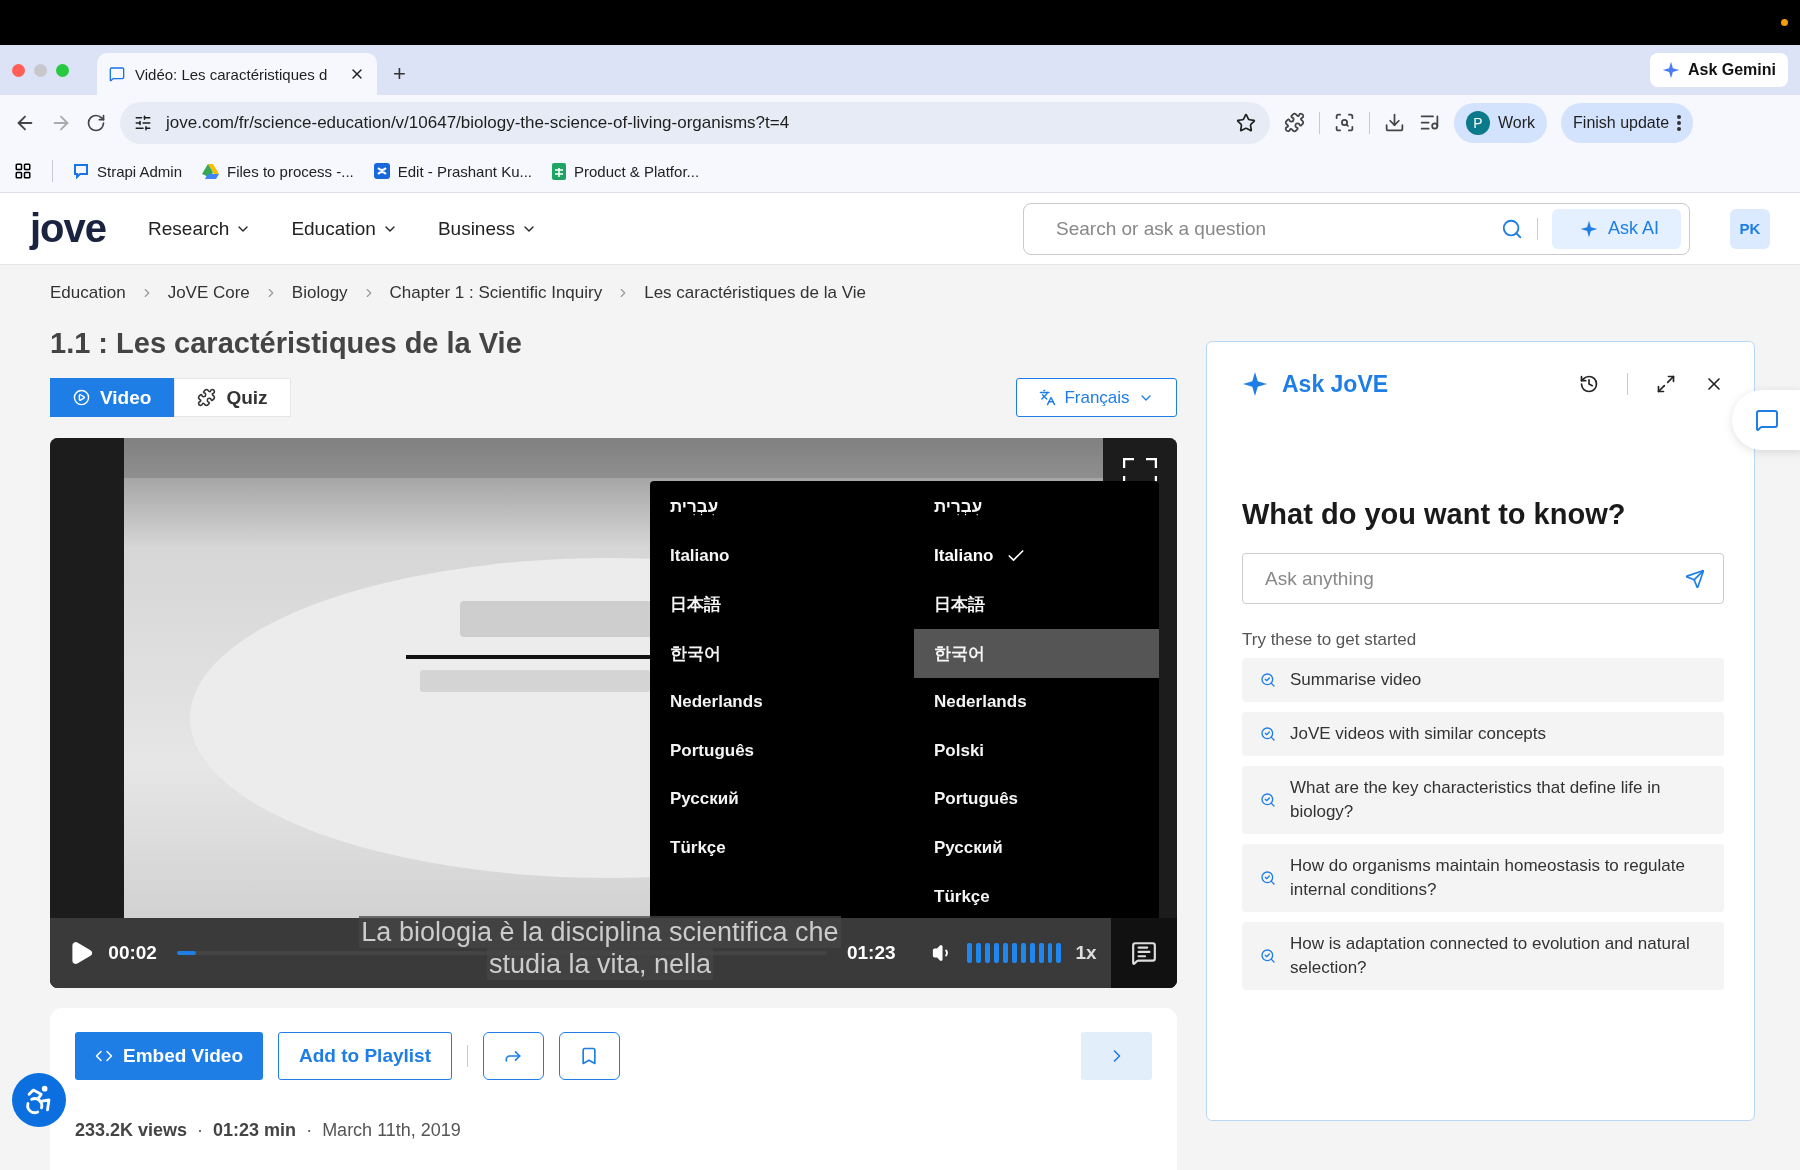 The width and height of the screenshot is (1800, 1170). I want to click on suggestion-item: How is adaptation connected to evolution and natural selection?, so click(1483, 956).